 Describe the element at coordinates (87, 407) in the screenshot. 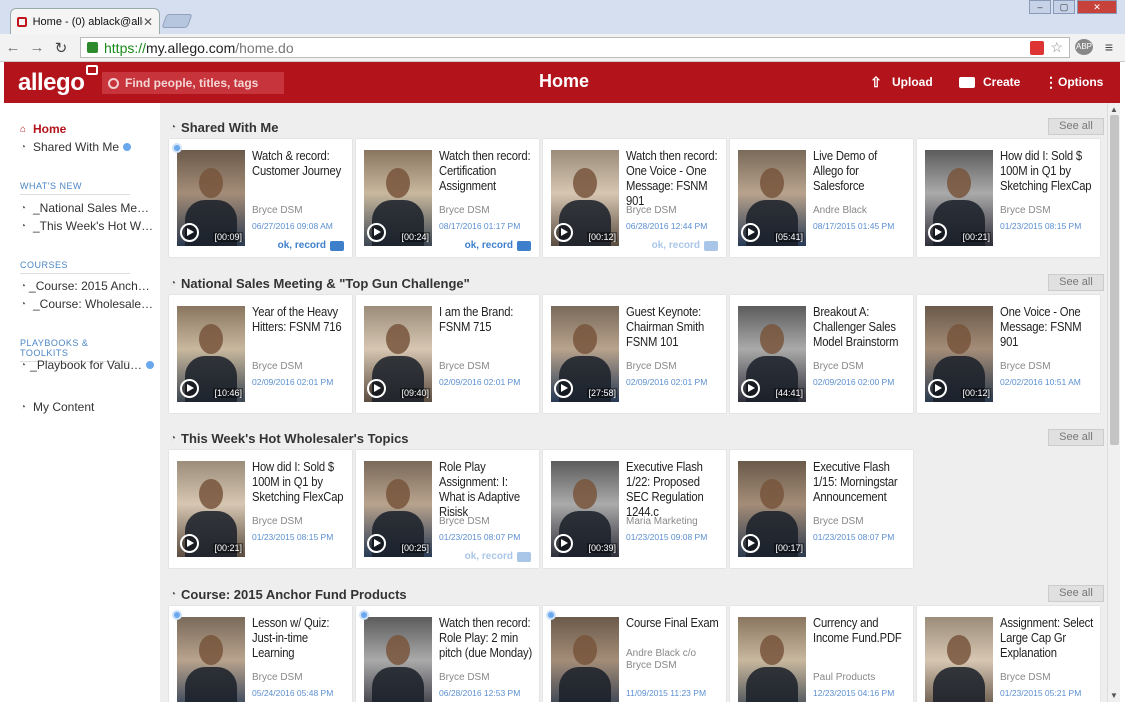

I see `sidebar-item-my-content: ◔ My Content` at that location.